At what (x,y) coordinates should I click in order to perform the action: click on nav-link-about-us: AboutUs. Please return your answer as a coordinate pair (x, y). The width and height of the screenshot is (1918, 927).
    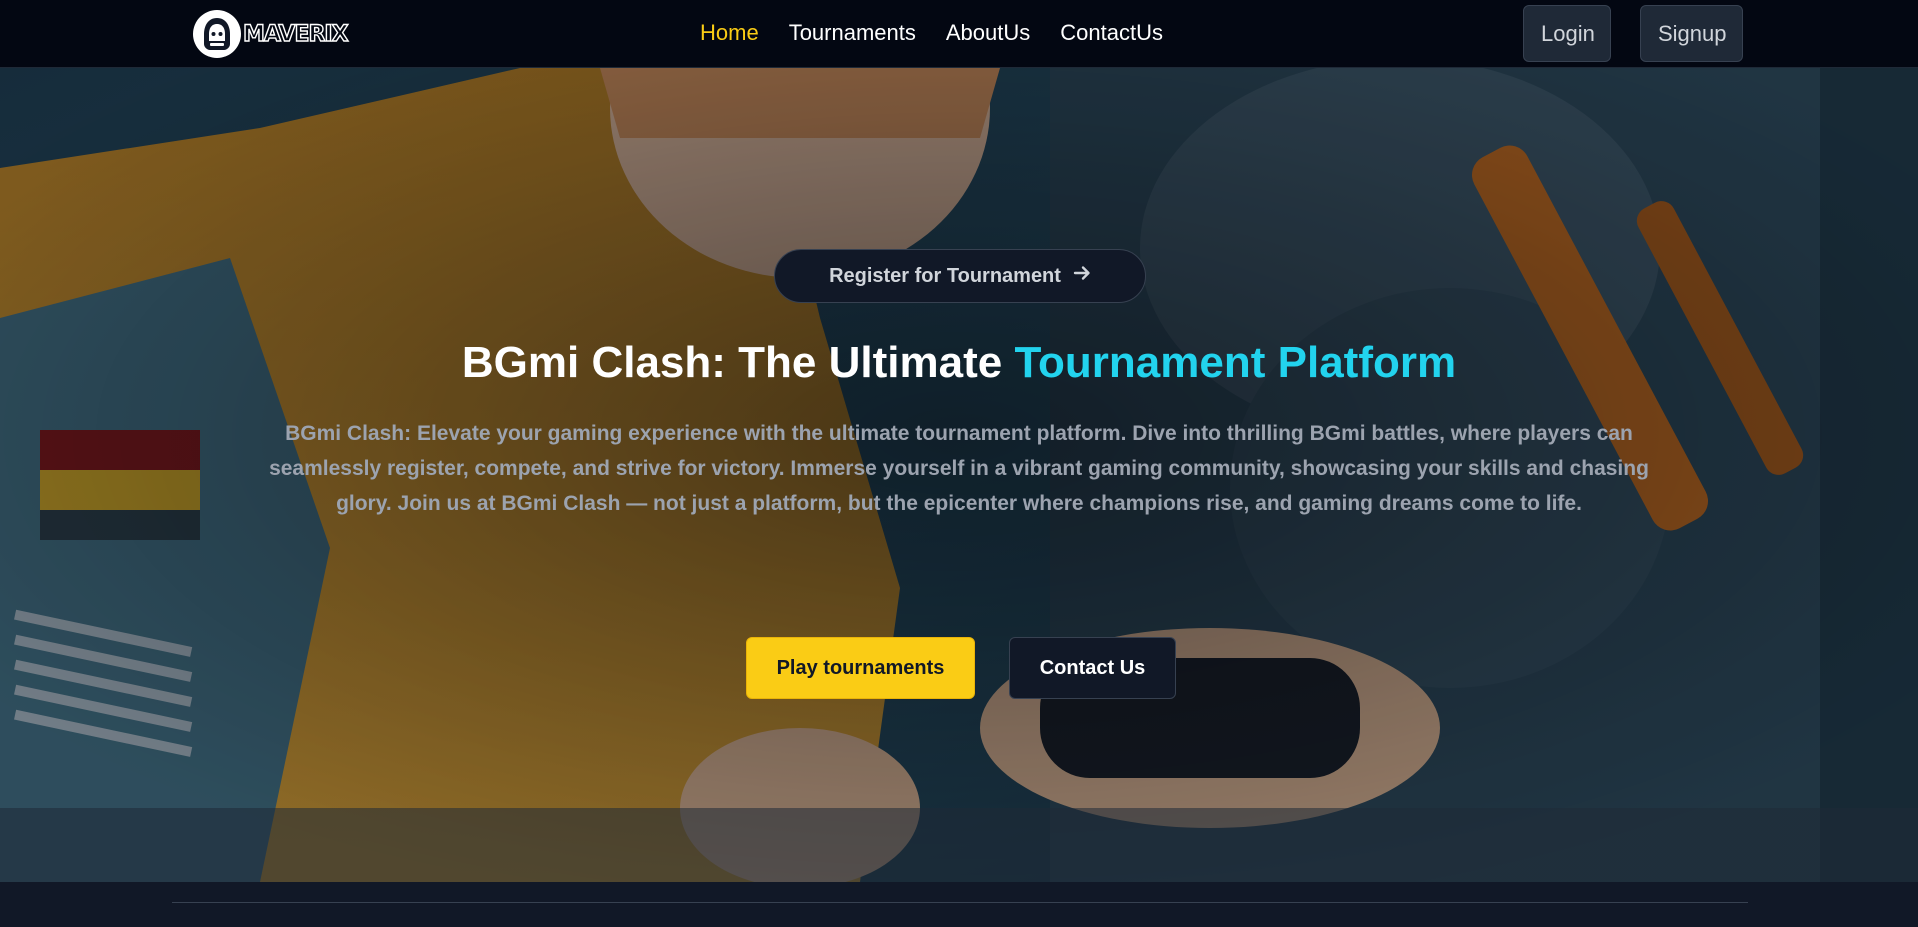
    Looking at the image, I should click on (988, 33).